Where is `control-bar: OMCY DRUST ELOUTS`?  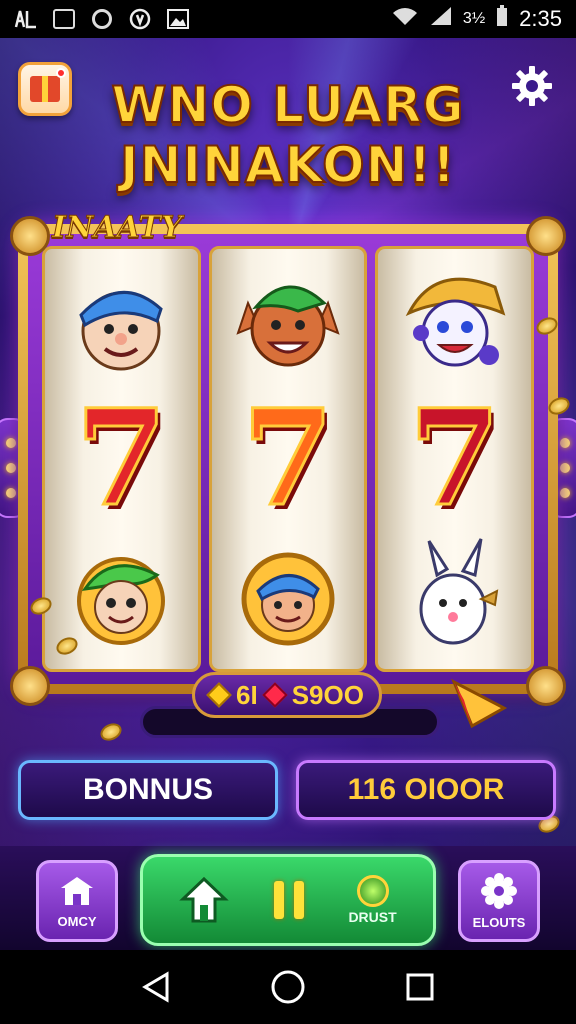 control-bar: OMCY DRUST ELOUTS is located at coordinates (288, 898).